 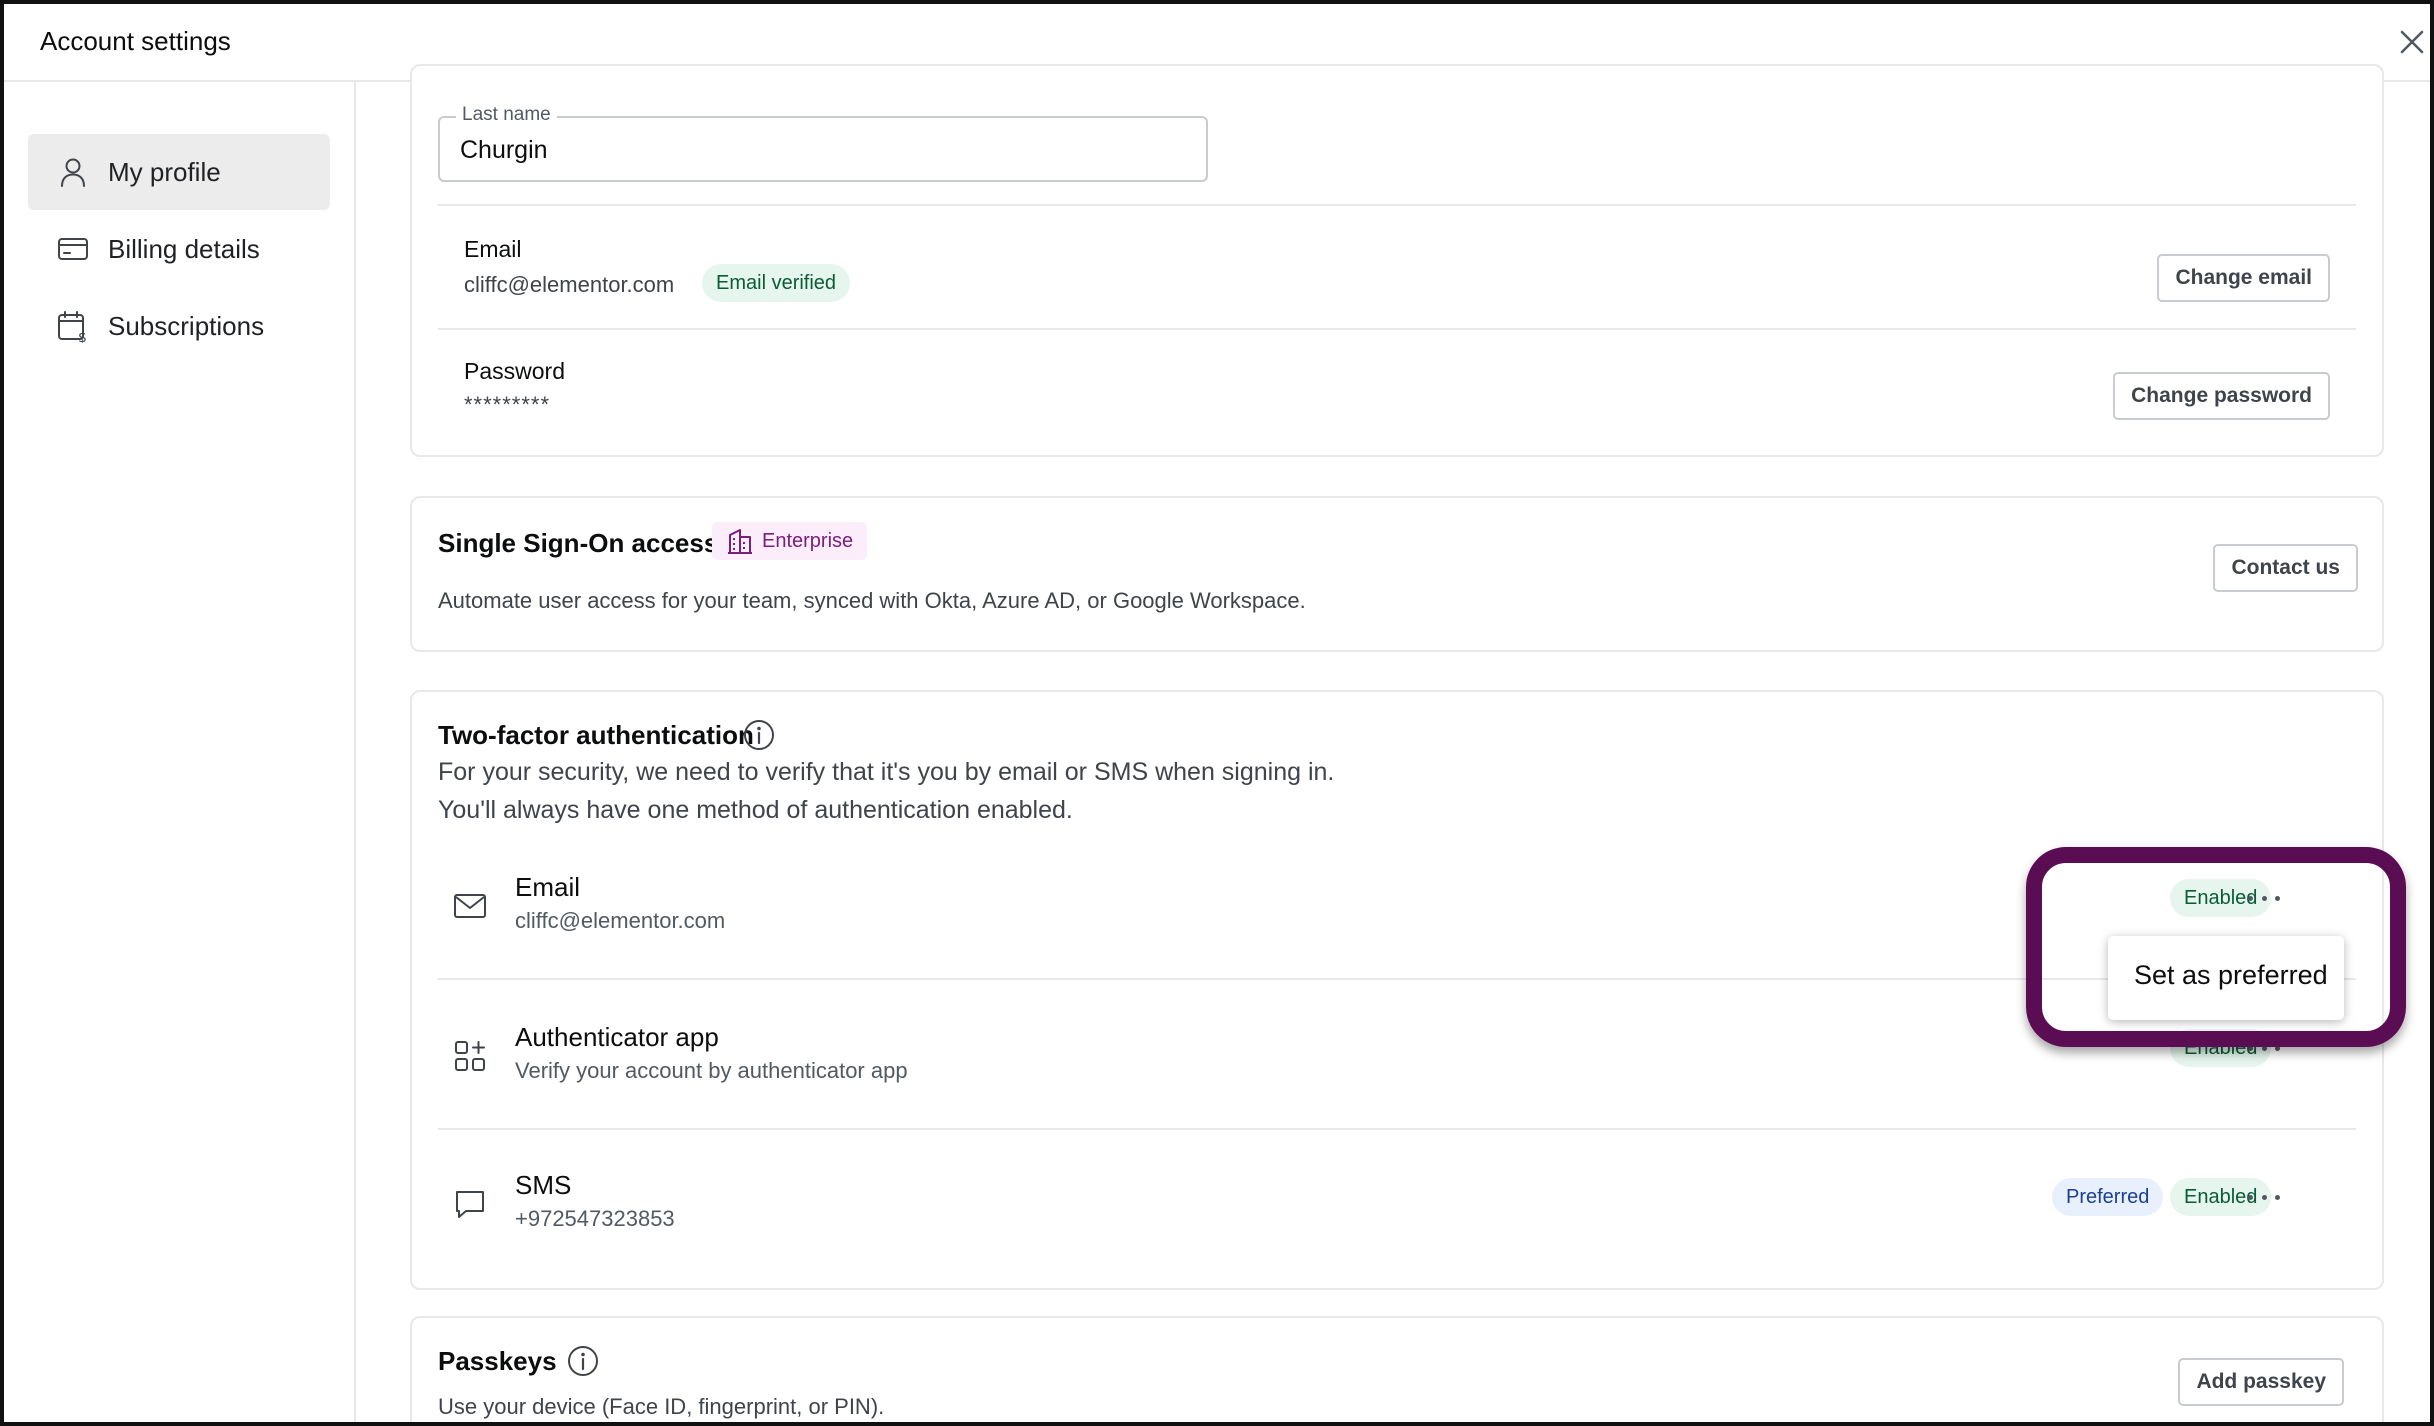 I want to click on change-email-button: Change email, so click(x=2243, y=278).